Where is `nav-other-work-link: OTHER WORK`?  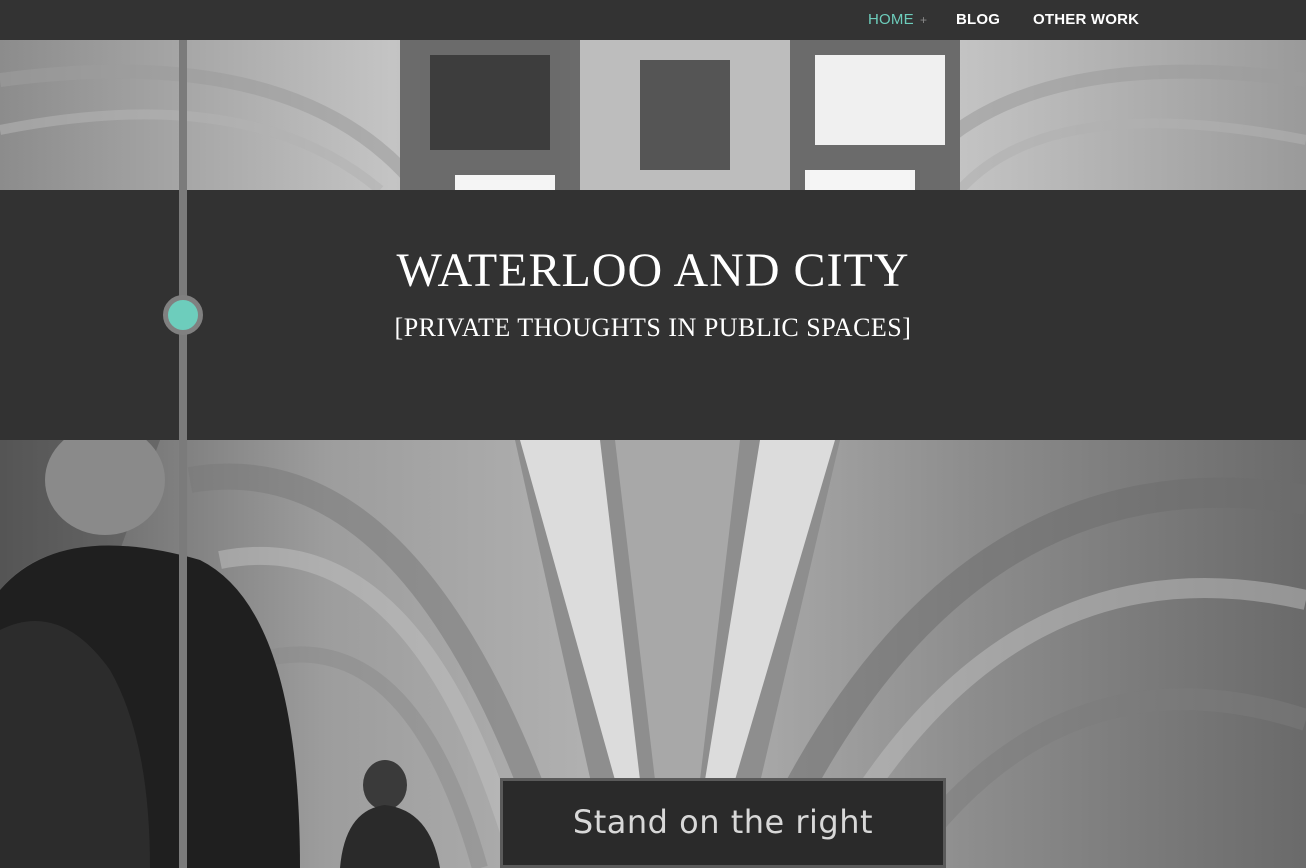 nav-other-work-link: OTHER WORK is located at coordinates (1086, 19).